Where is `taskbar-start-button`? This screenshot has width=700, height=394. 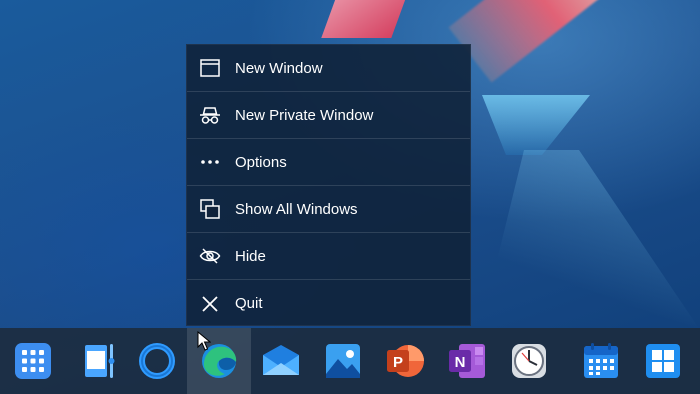 taskbar-start-button is located at coordinates (33, 361).